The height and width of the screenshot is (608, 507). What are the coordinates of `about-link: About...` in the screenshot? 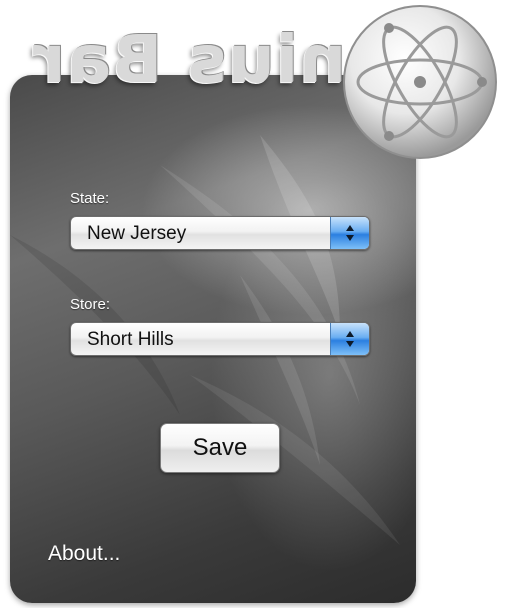 It's located at (84, 554).